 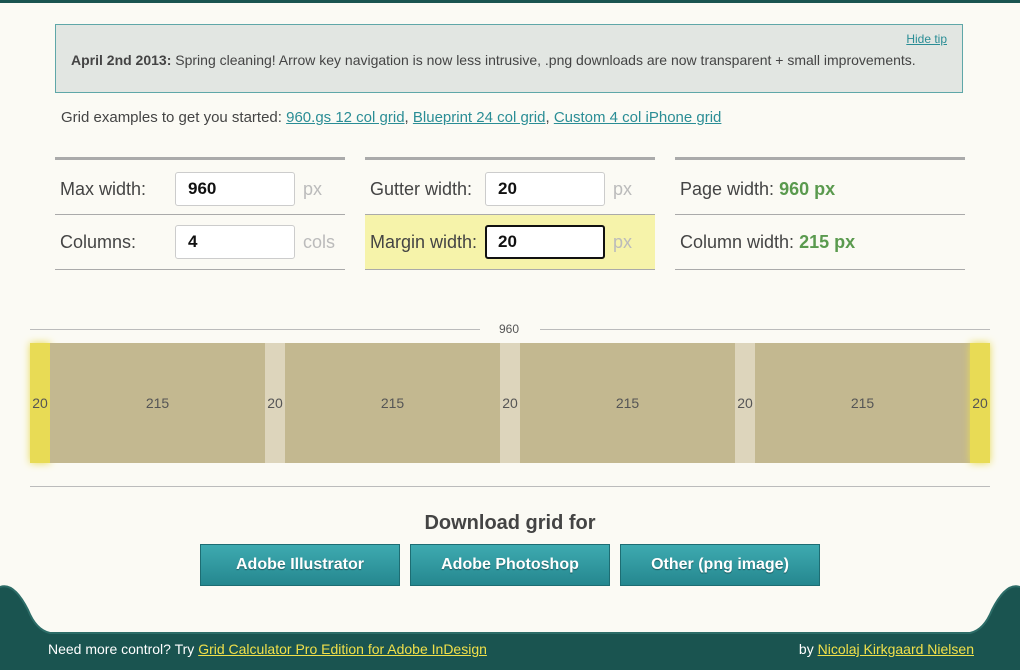 I want to click on page-width-label: Page width:, so click(x=727, y=189).